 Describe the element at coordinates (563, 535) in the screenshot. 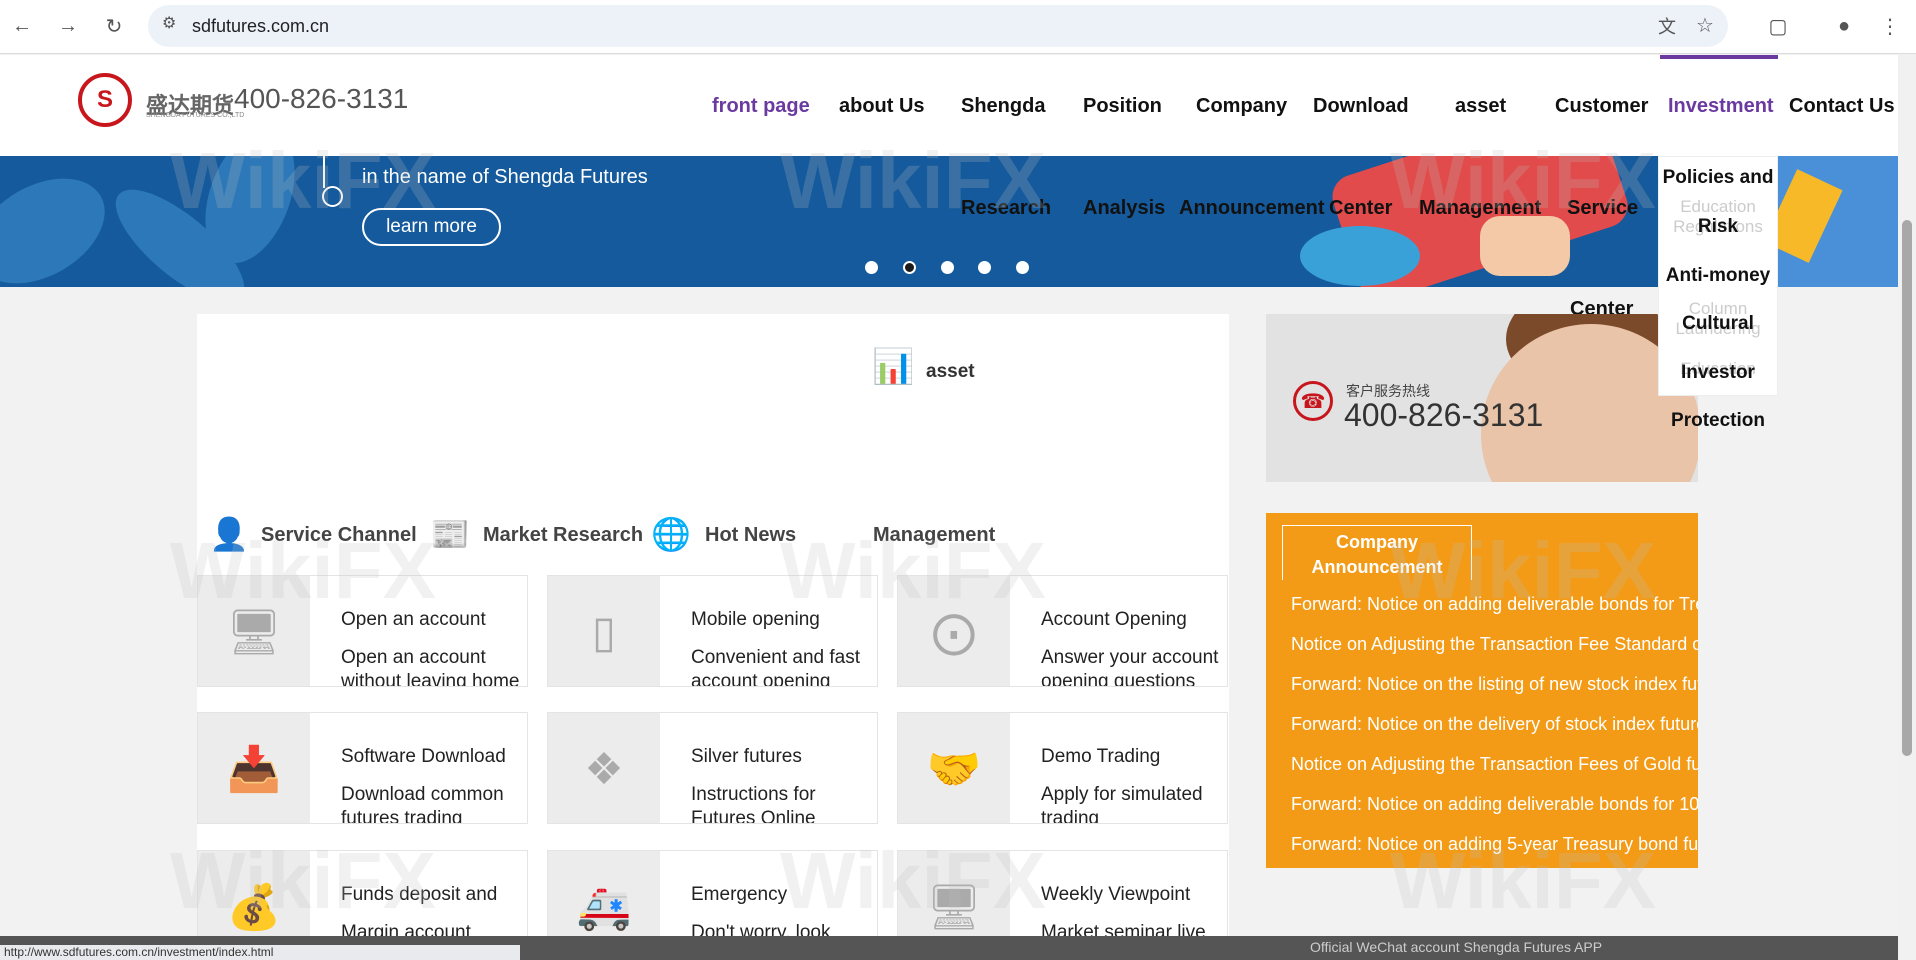

I see `tab-market-research: Market Research` at that location.